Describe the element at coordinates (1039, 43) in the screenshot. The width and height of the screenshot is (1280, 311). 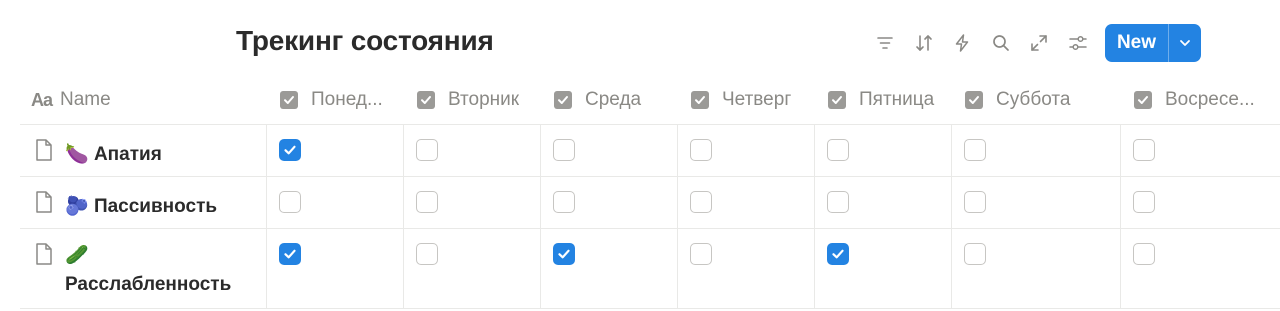
I see `expand-icon` at that location.